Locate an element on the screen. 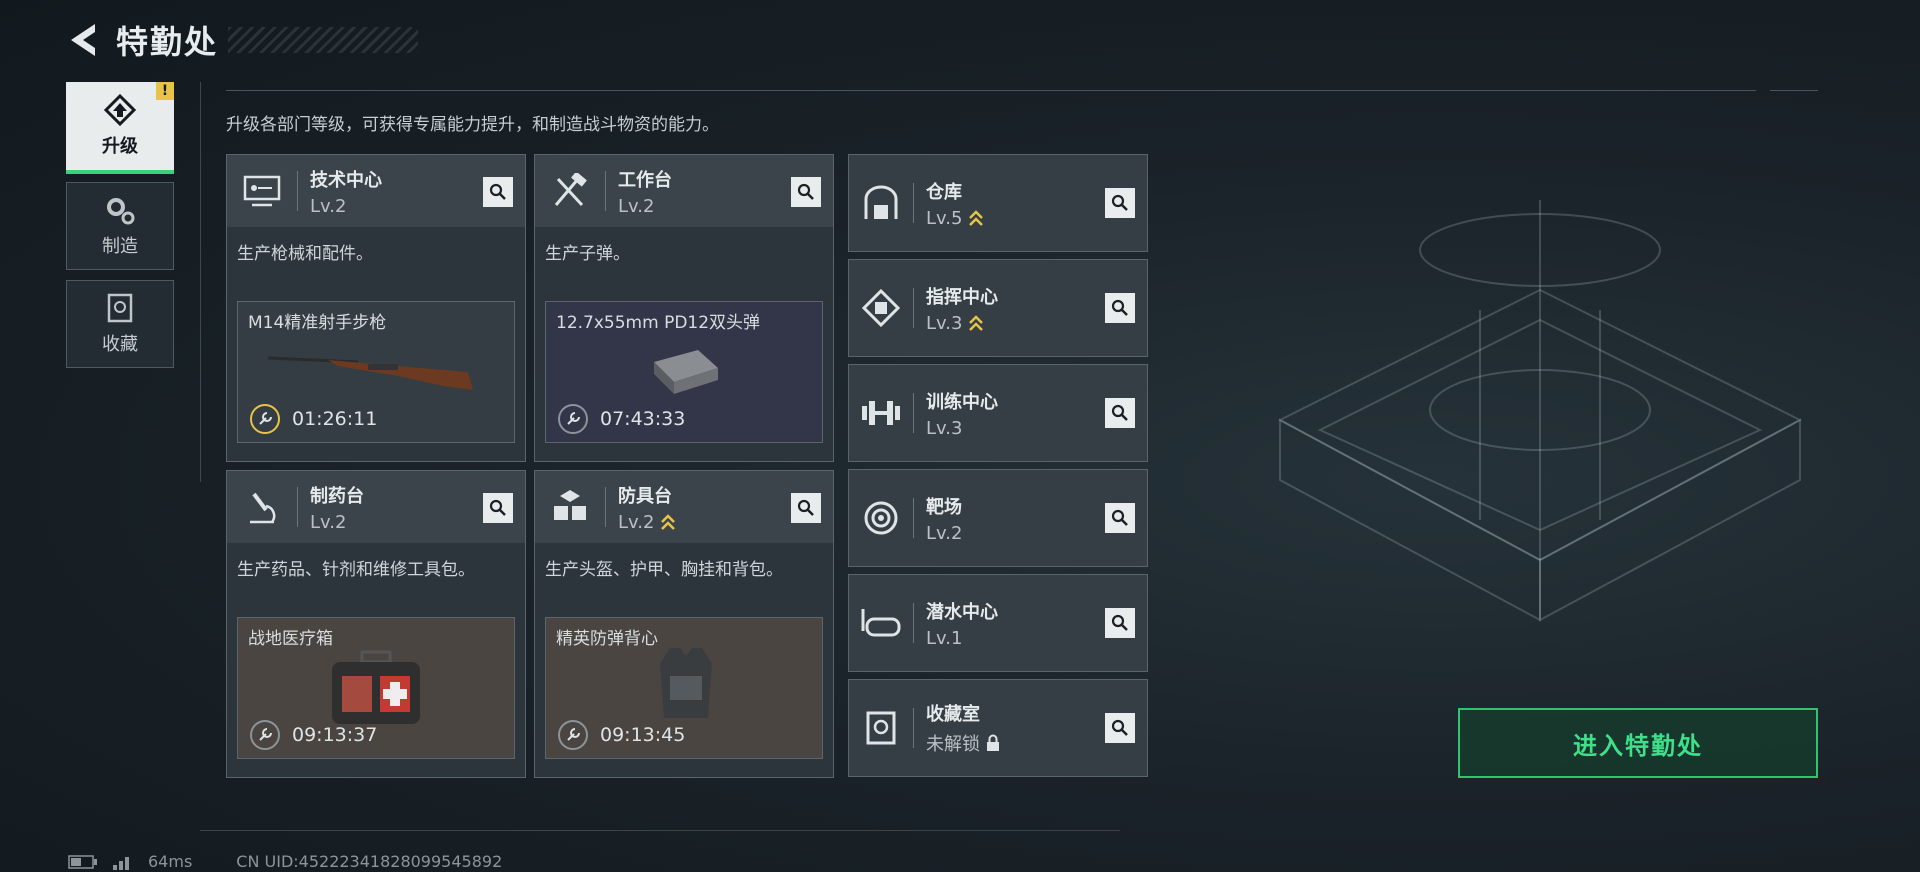 This screenshot has width=1920, height=872. collection-room-icon is located at coordinates (881, 728).